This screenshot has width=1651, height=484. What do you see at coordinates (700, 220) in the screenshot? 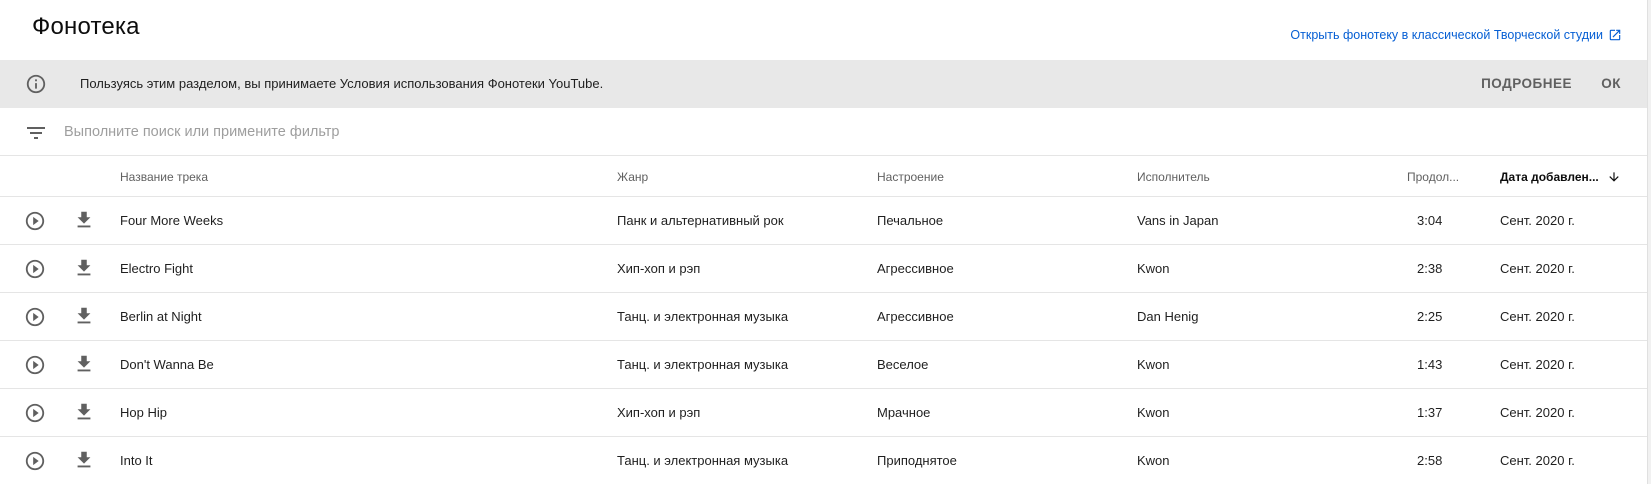
I see `track-genre: Панк и альтернативный рок` at bounding box center [700, 220].